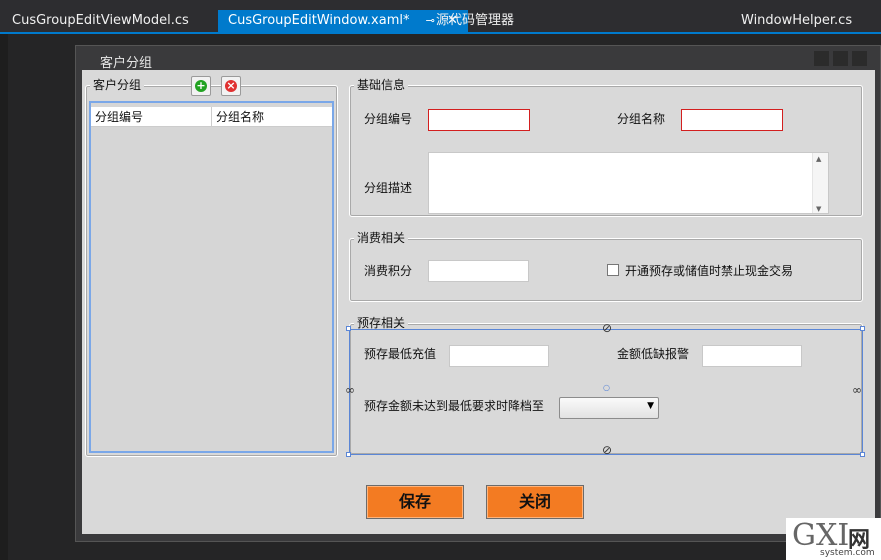  Describe the element at coordinates (126, 63) in the screenshot. I see `window-title: 客户分组` at that location.